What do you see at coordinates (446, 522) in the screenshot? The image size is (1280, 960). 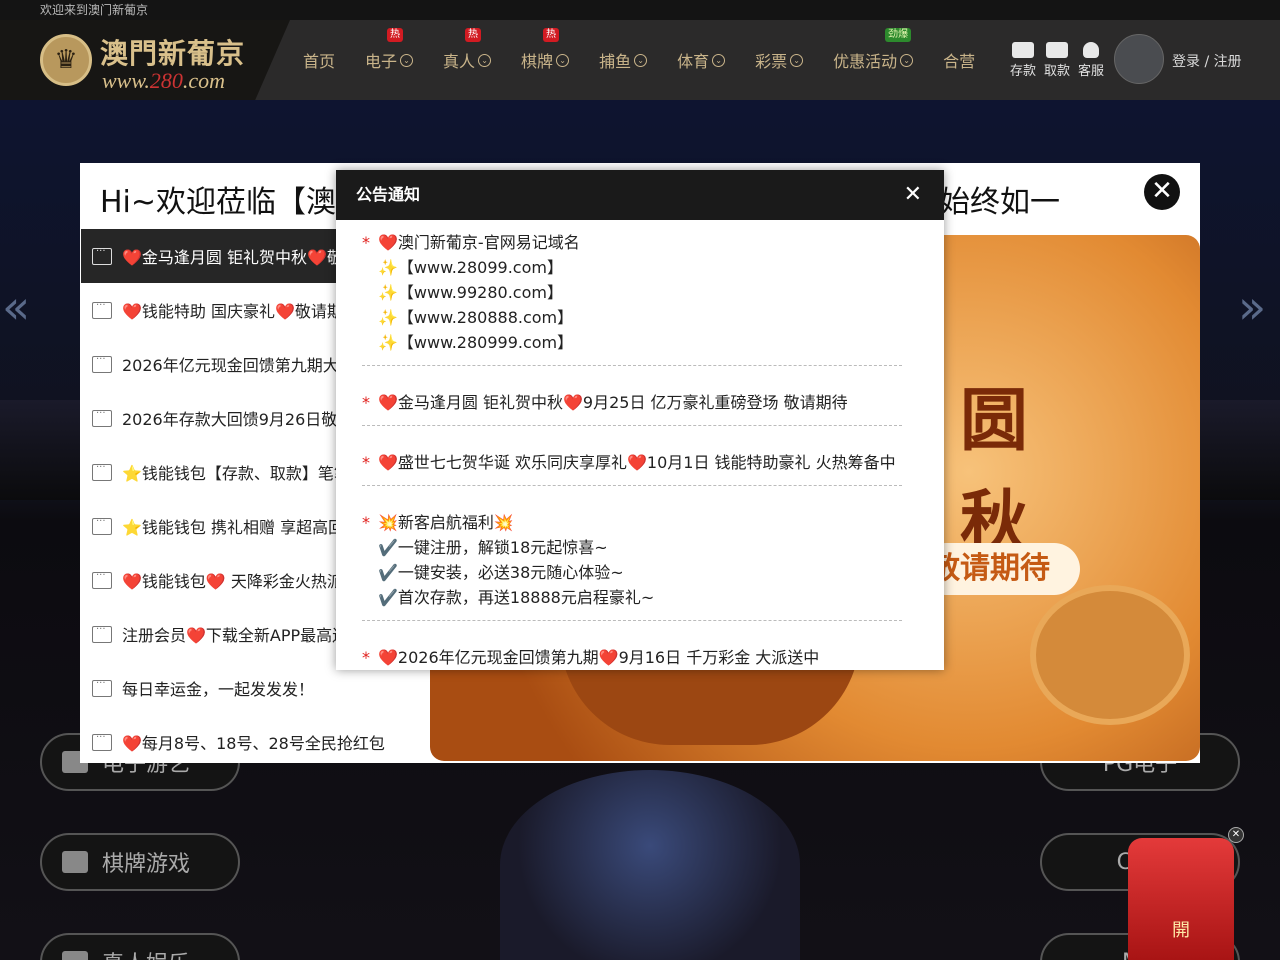 I see `notice-line: 💥新客启航福利💥` at bounding box center [446, 522].